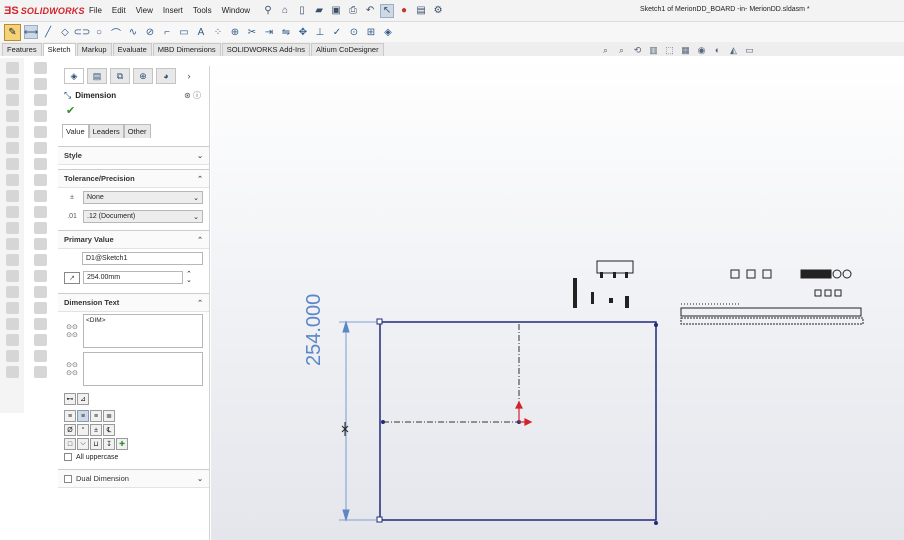 The height and width of the screenshot is (540, 904). Describe the element at coordinates (268, 11) in the screenshot. I see `pin-icon: ⚲` at that location.